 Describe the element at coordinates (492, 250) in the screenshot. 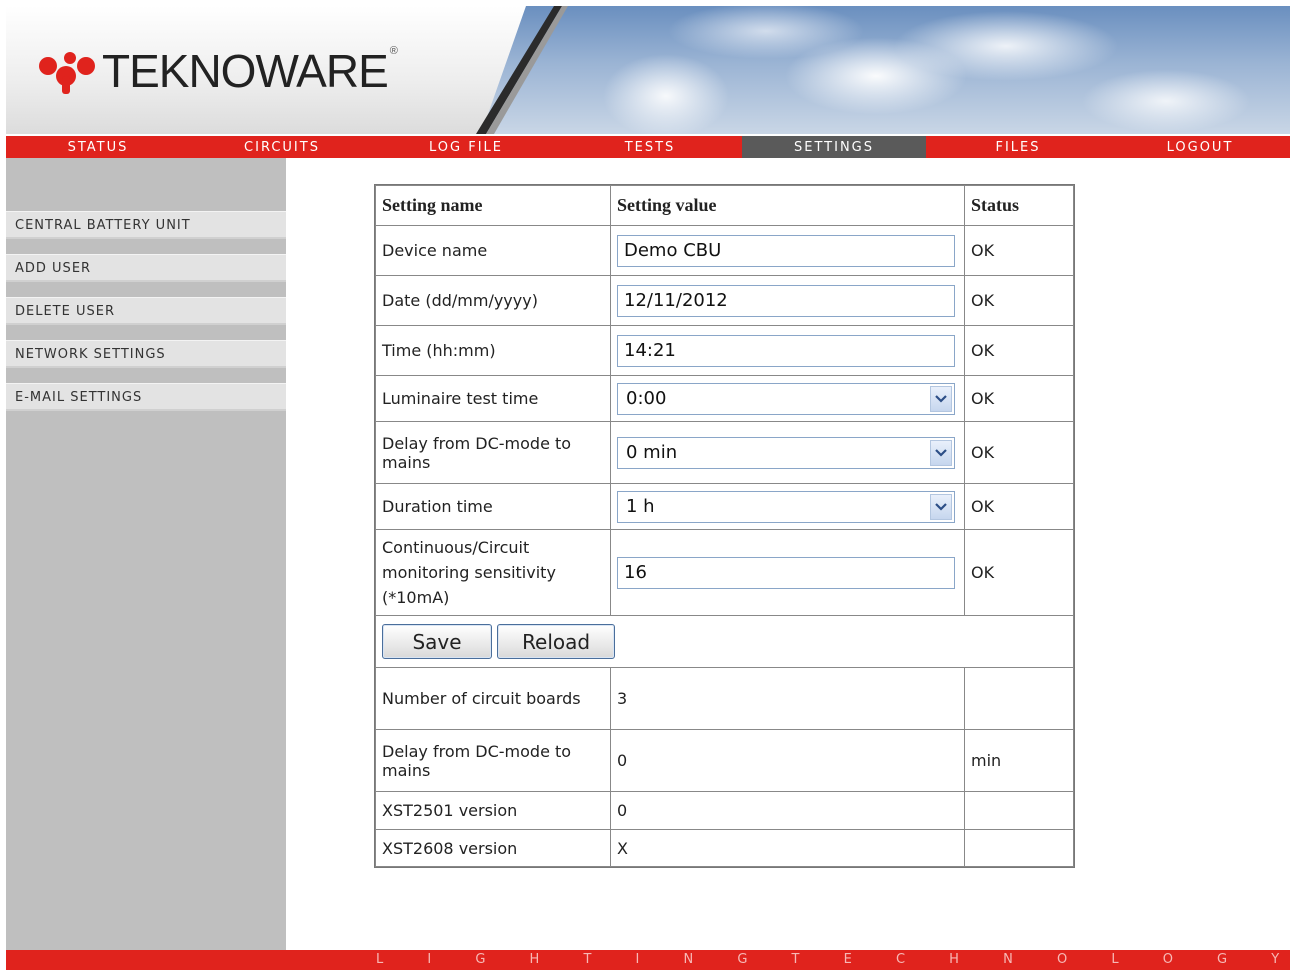

I see `setting-name: Device name` at that location.